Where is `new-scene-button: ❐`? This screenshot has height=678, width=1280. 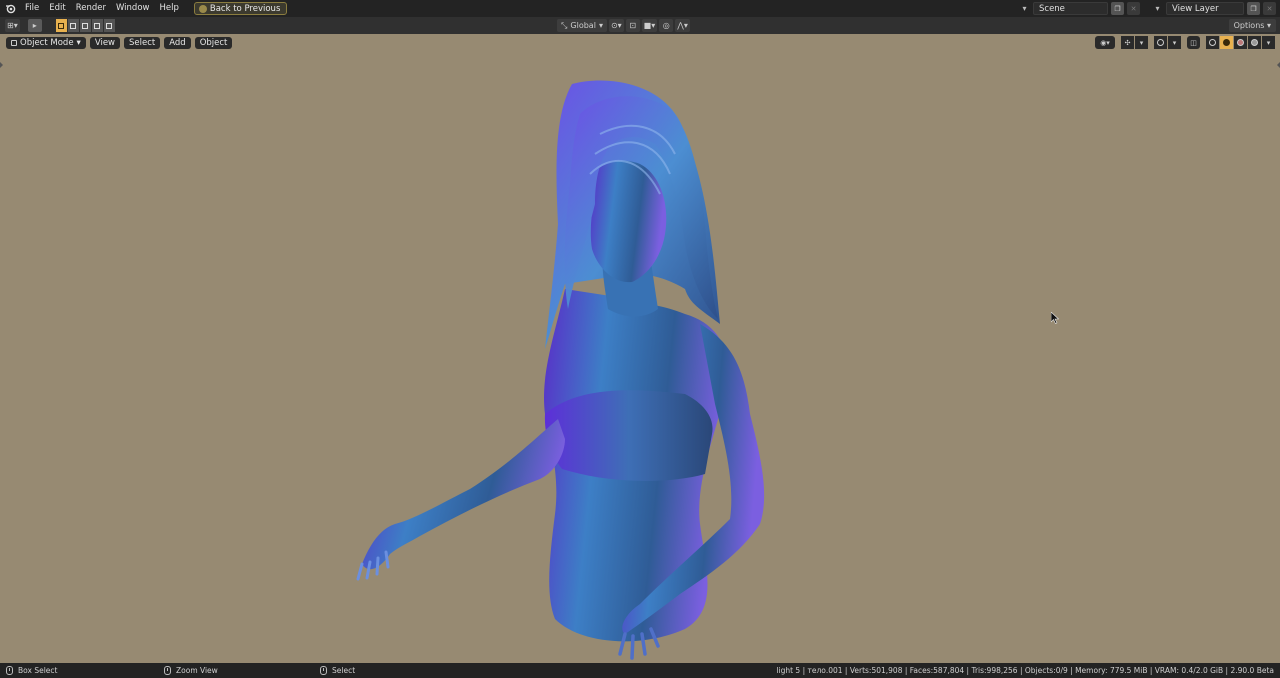
new-scene-button: ❐ is located at coordinates (1117, 8).